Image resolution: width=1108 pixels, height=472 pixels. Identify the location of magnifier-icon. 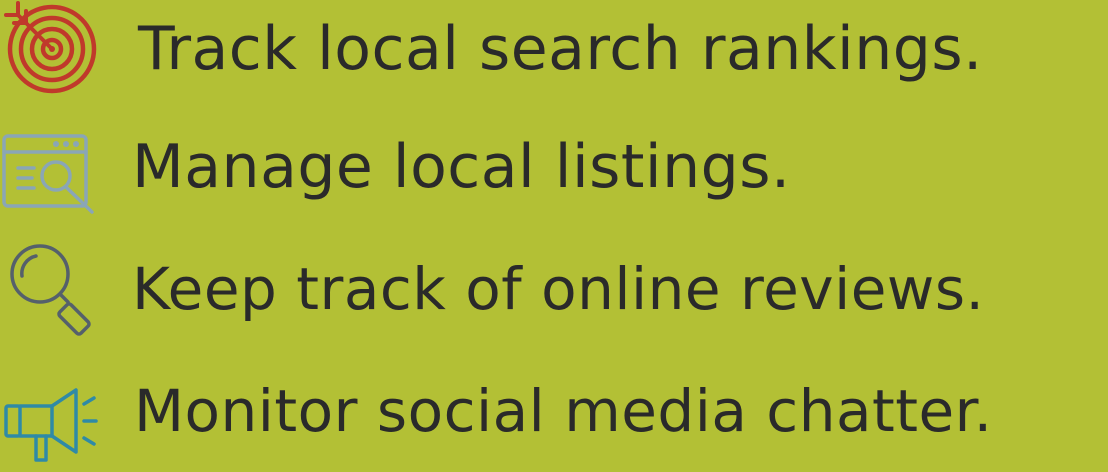
(55, 289).